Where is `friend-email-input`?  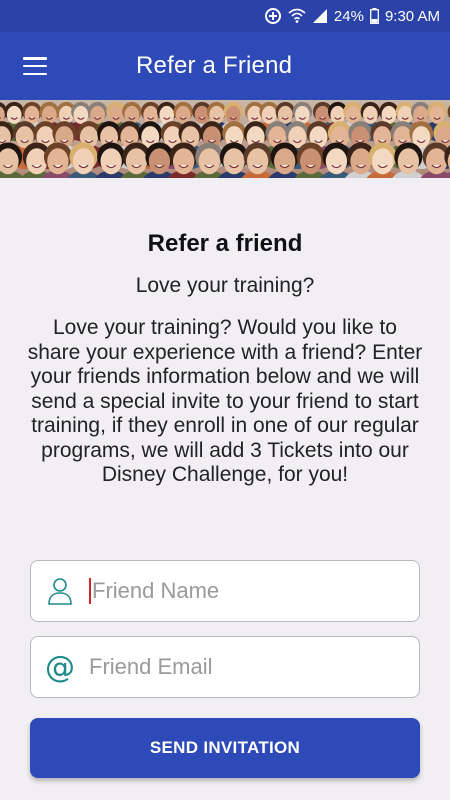 friend-email-input is located at coordinates (244, 667).